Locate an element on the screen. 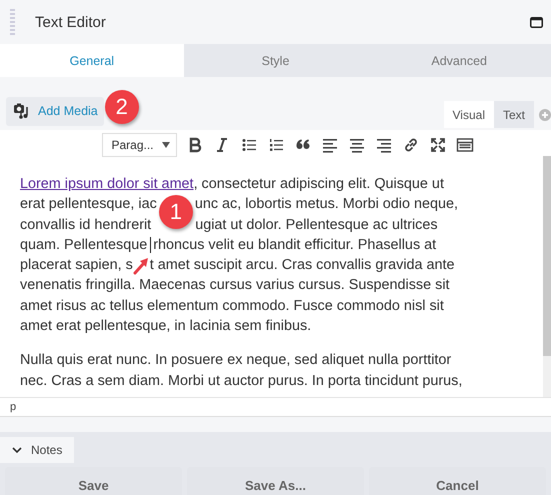 The height and width of the screenshot is (495, 551). scrollbar is located at coordinates (547, 276).